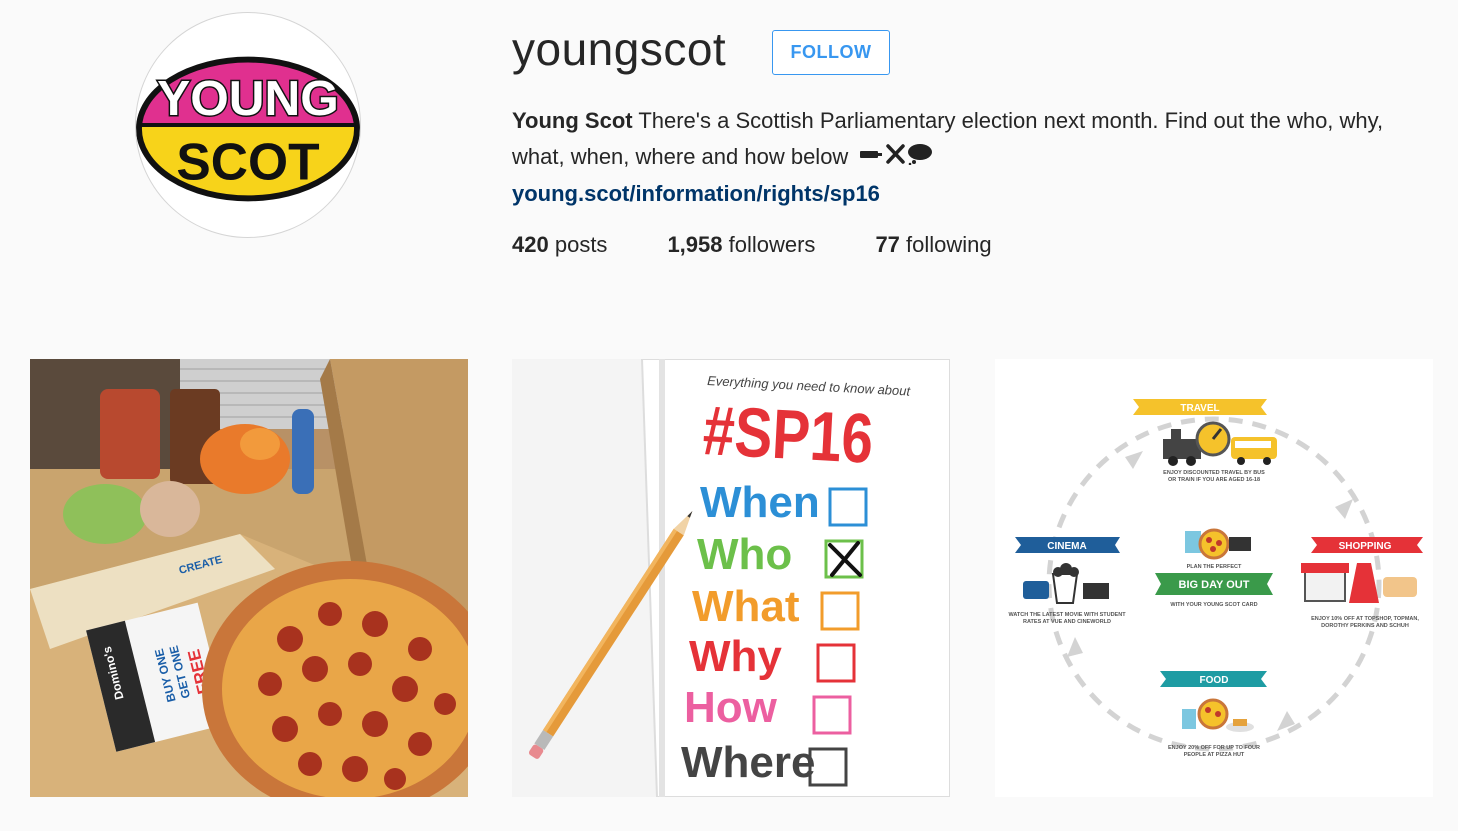 The width and height of the screenshot is (1458, 831). Describe the element at coordinates (772, 244) in the screenshot. I see `followers-label: followers` at that location.